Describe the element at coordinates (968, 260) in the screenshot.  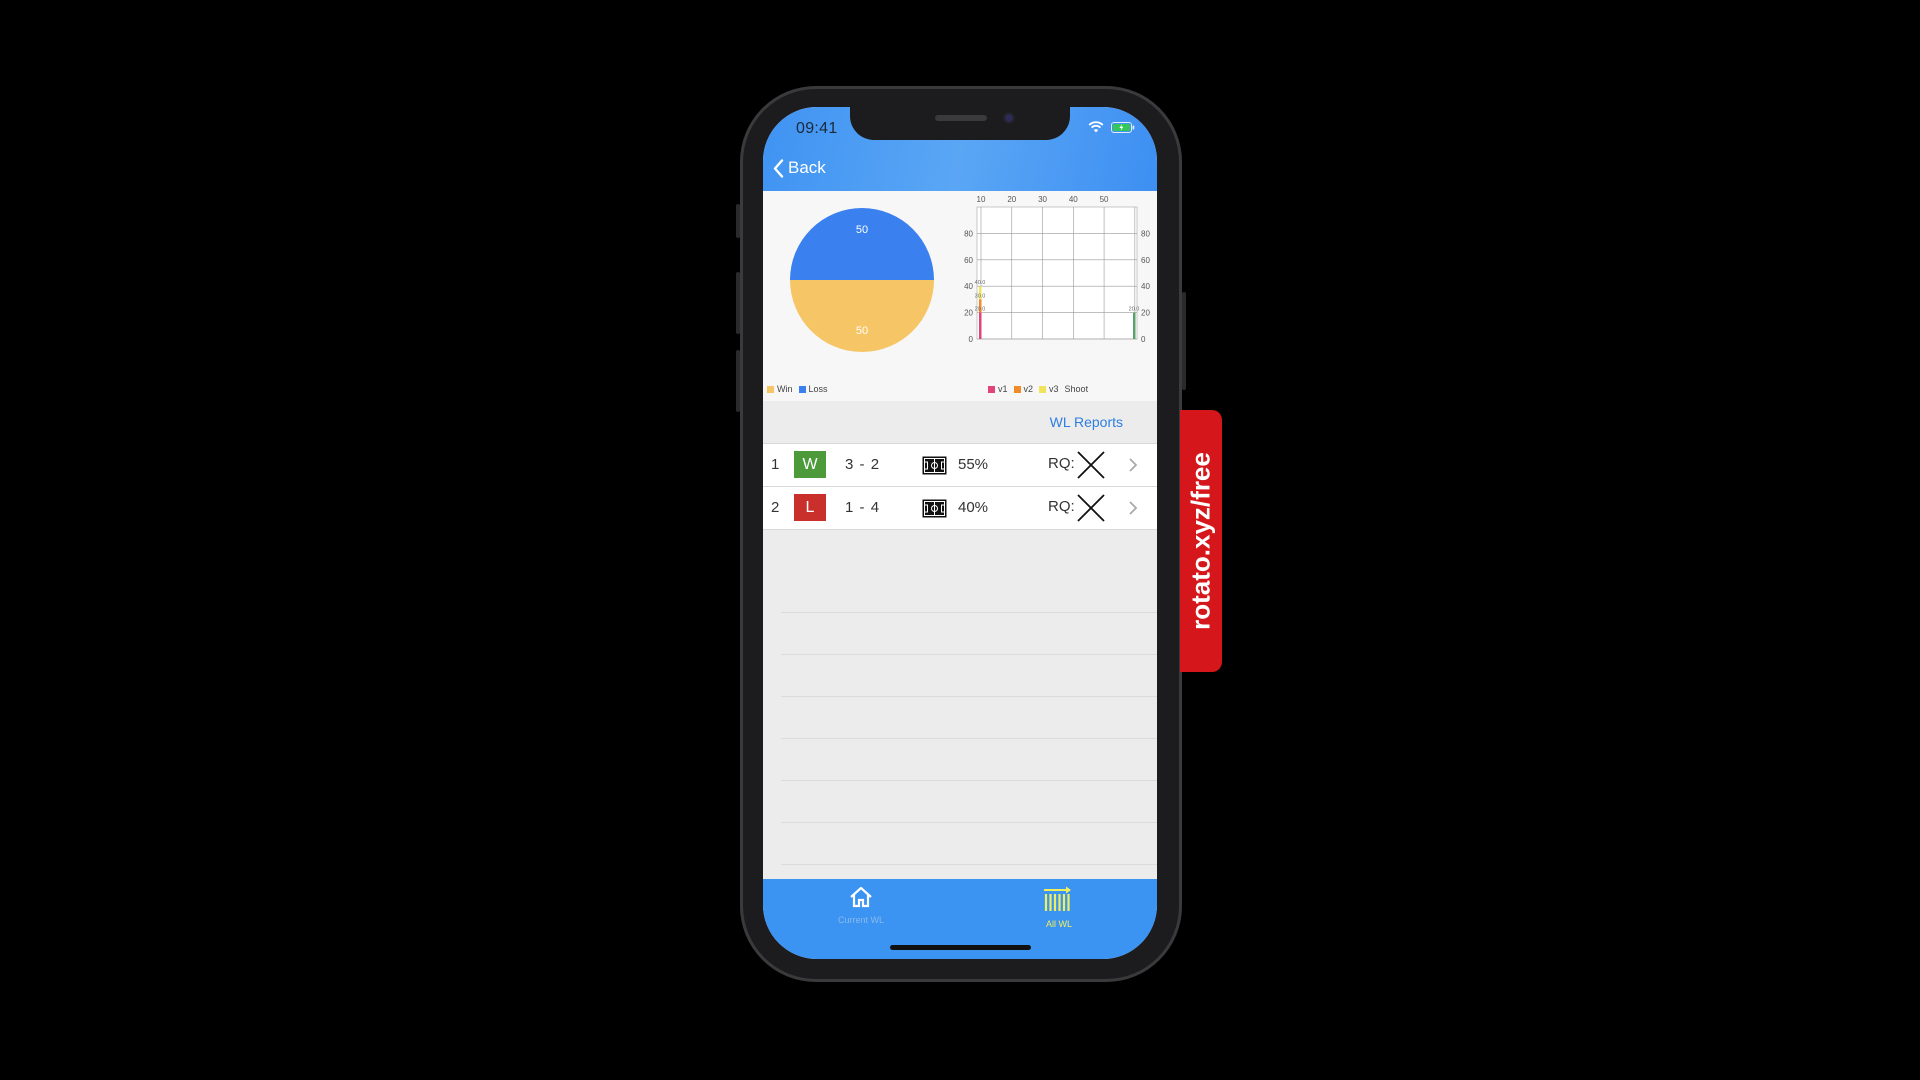
I see `y-tick-left: 60` at that location.